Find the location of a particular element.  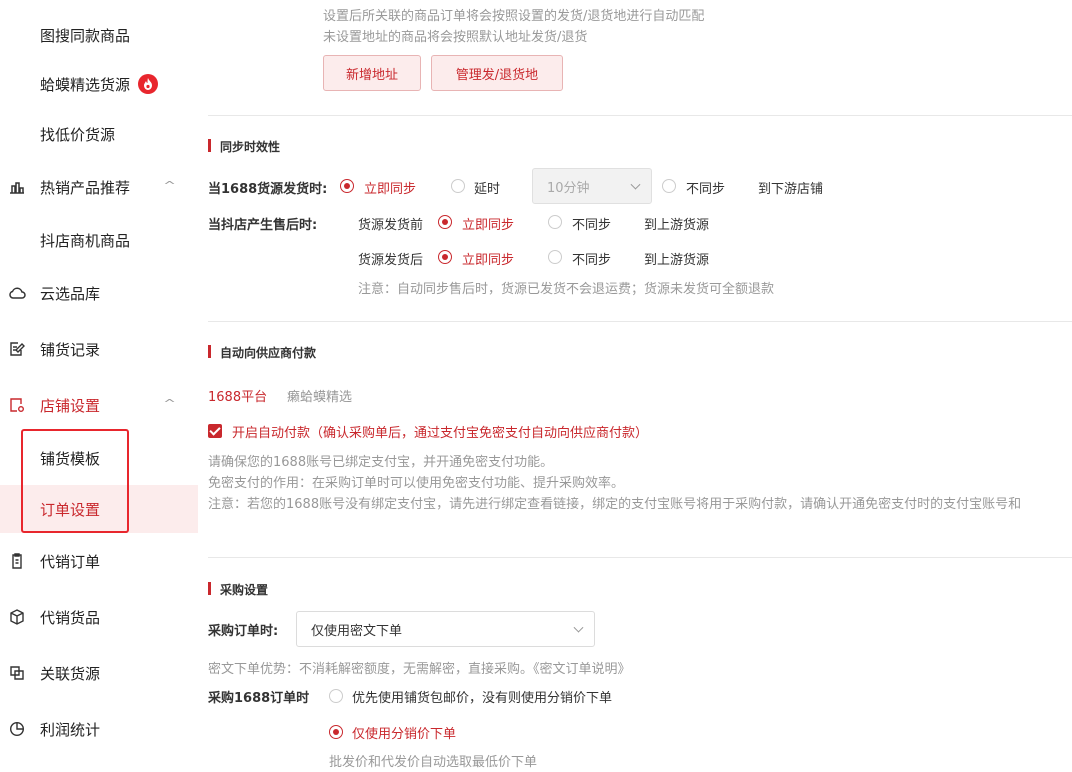

sidebar-item-cloud-library: 云选品库 is located at coordinates (99, 293).